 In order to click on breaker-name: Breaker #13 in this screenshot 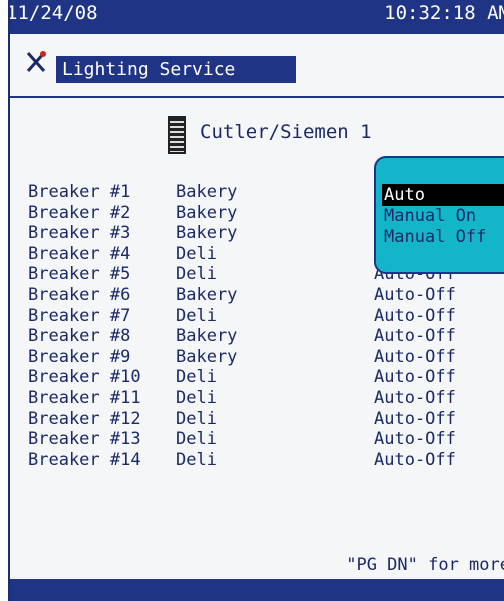, I will do `click(84, 439)`.